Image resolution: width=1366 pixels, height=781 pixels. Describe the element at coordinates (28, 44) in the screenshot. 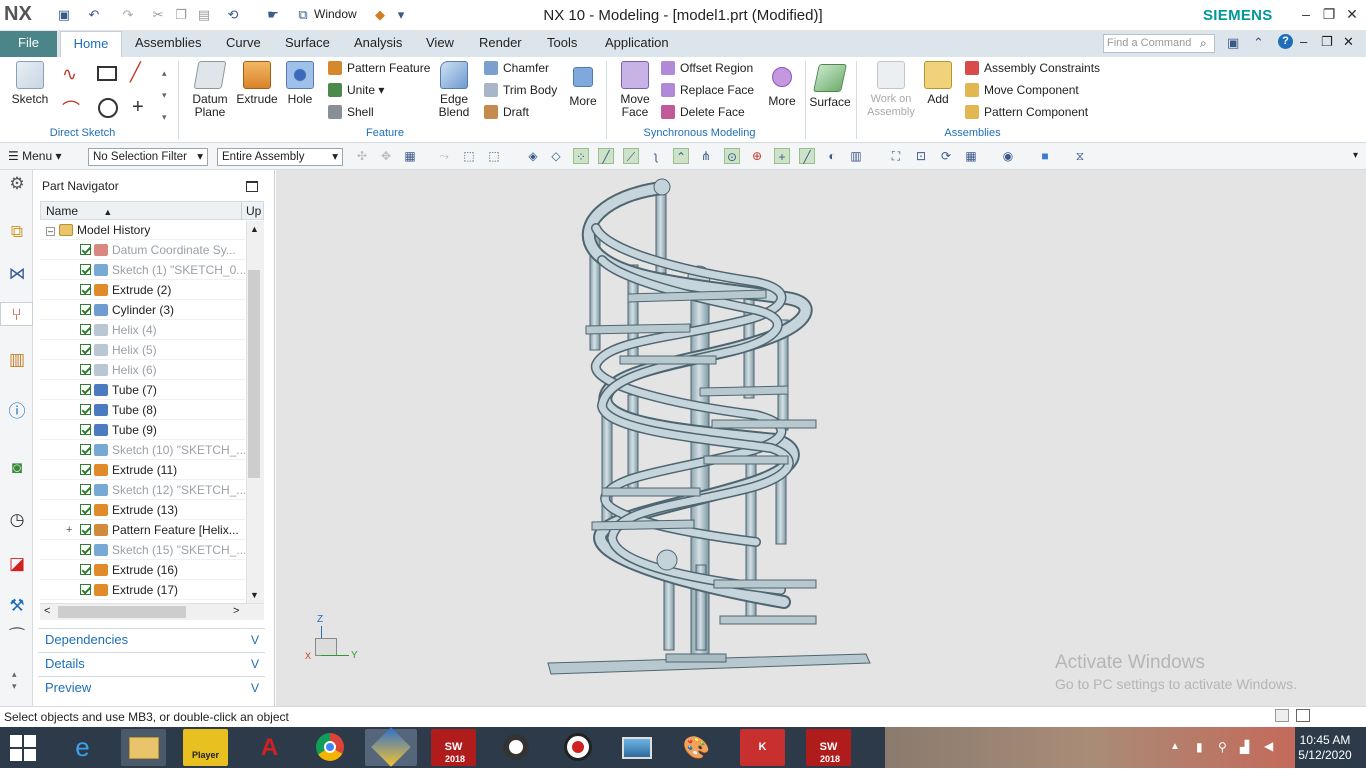

I see `tab-file: File` at that location.